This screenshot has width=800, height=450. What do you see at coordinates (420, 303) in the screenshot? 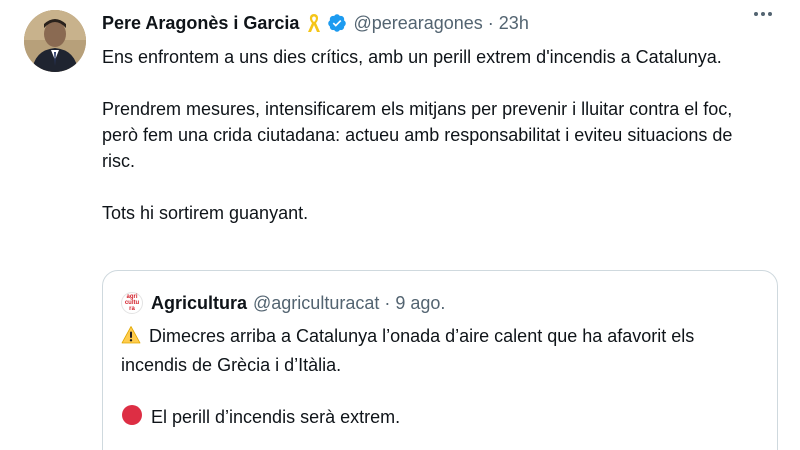
I see `quoted-tweet-timestamp: 9 ago.` at bounding box center [420, 303].